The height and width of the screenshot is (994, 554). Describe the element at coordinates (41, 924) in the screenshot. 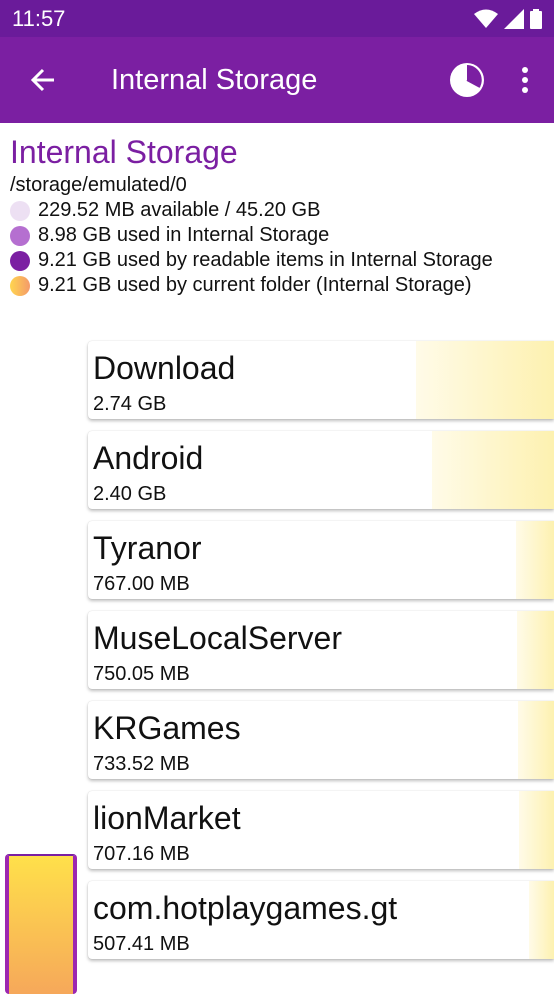

I see `current-folder-usage-bar` at that location.